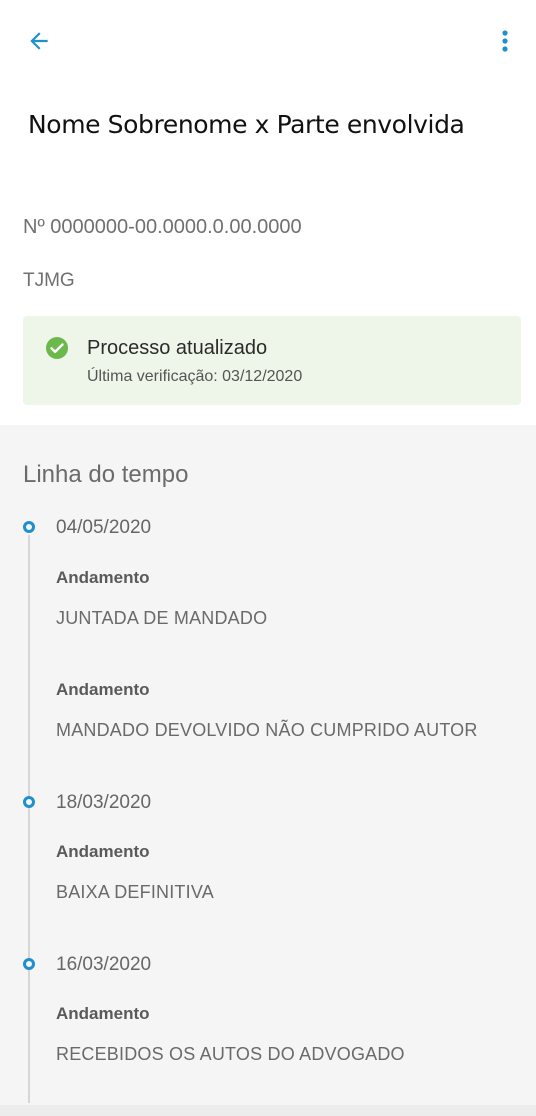  What do you see at coordinates (29, 819) in the screenshot?
I see `timeline-line` at bounding box center [29, 819].